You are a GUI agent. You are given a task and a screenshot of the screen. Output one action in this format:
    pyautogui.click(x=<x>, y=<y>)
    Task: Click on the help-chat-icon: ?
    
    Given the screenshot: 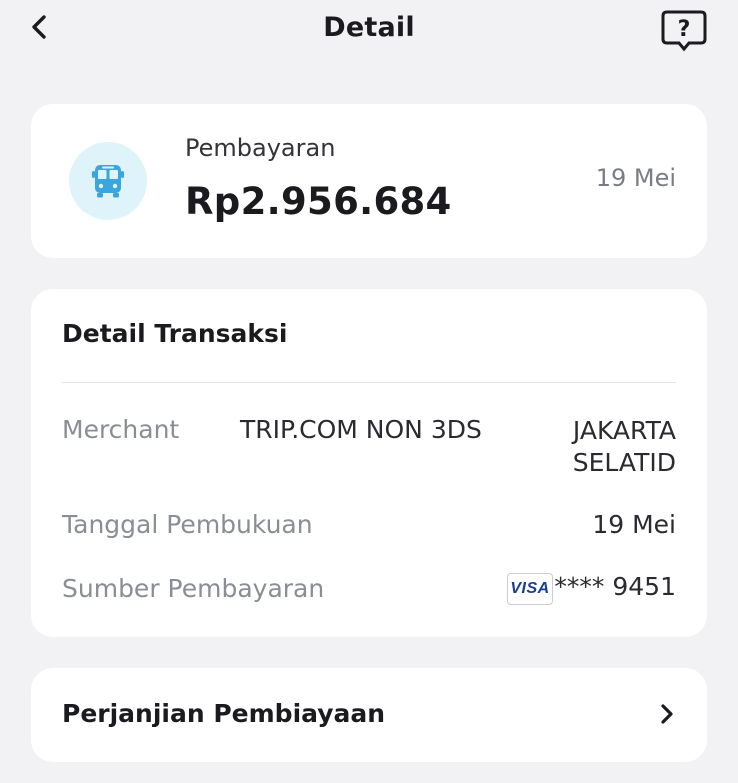 What is the action you would take?
    pyautogui.click(x=684, y=31)
    